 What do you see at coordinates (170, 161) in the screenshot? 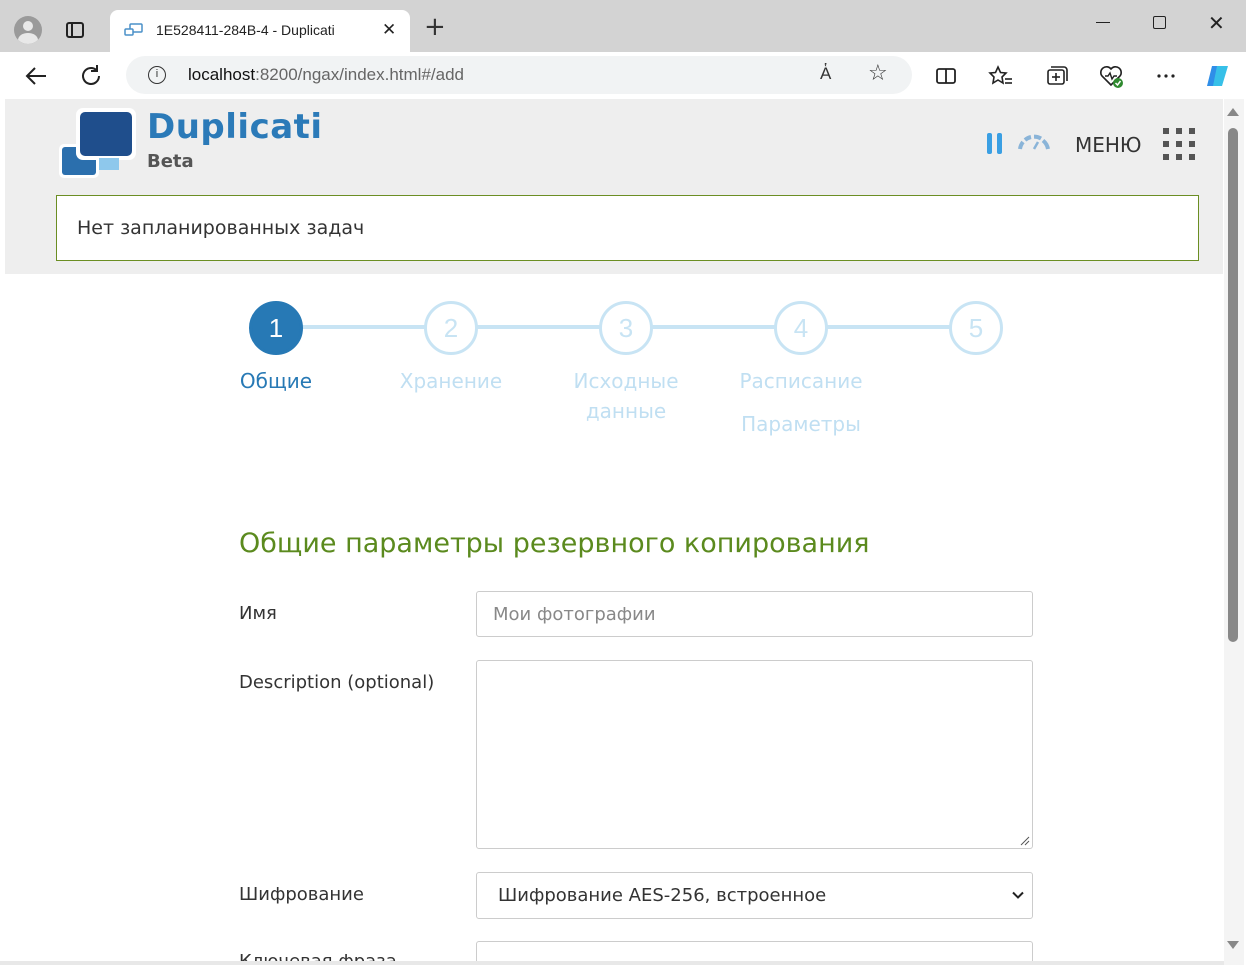
I see `app-brand-subtitle: Beta` at bounding box center [170, 161].